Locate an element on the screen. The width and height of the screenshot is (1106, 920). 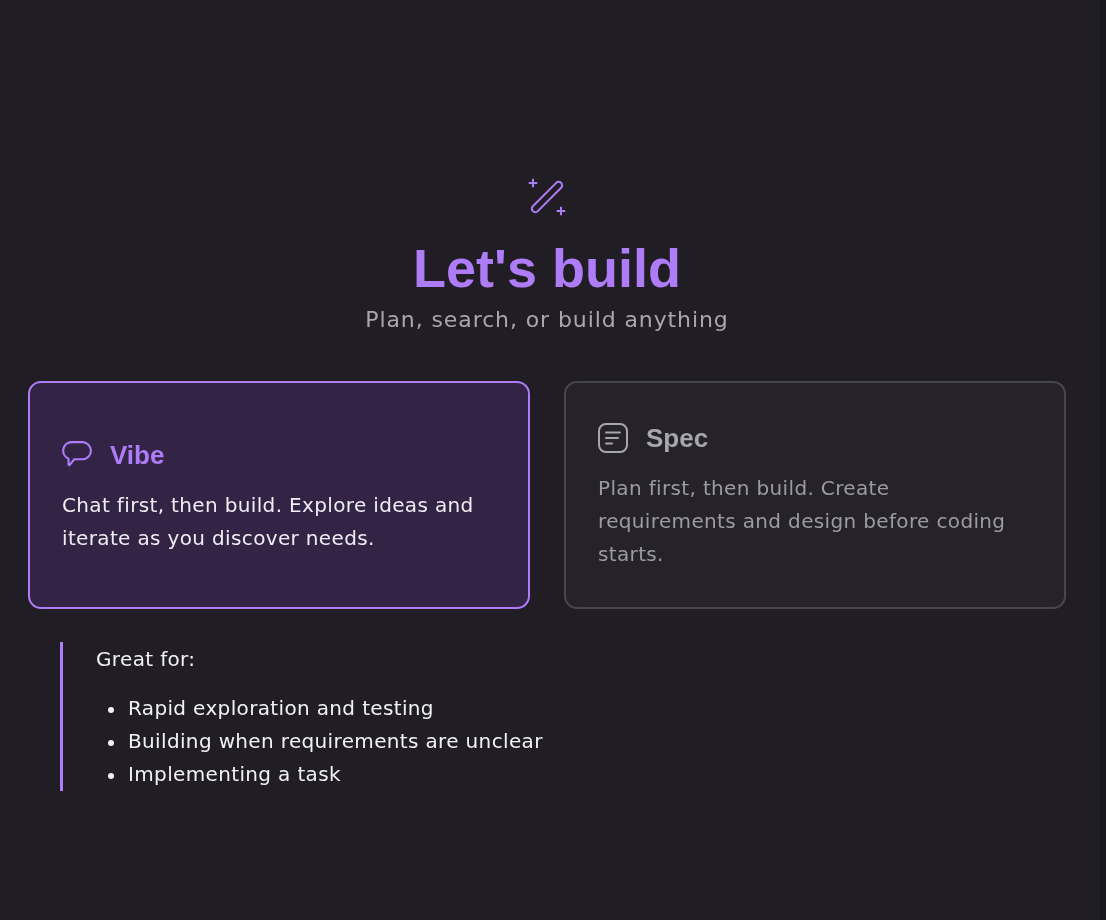
page-subtitle: Plan, search, or build anything is located at coordinates (547, 320).